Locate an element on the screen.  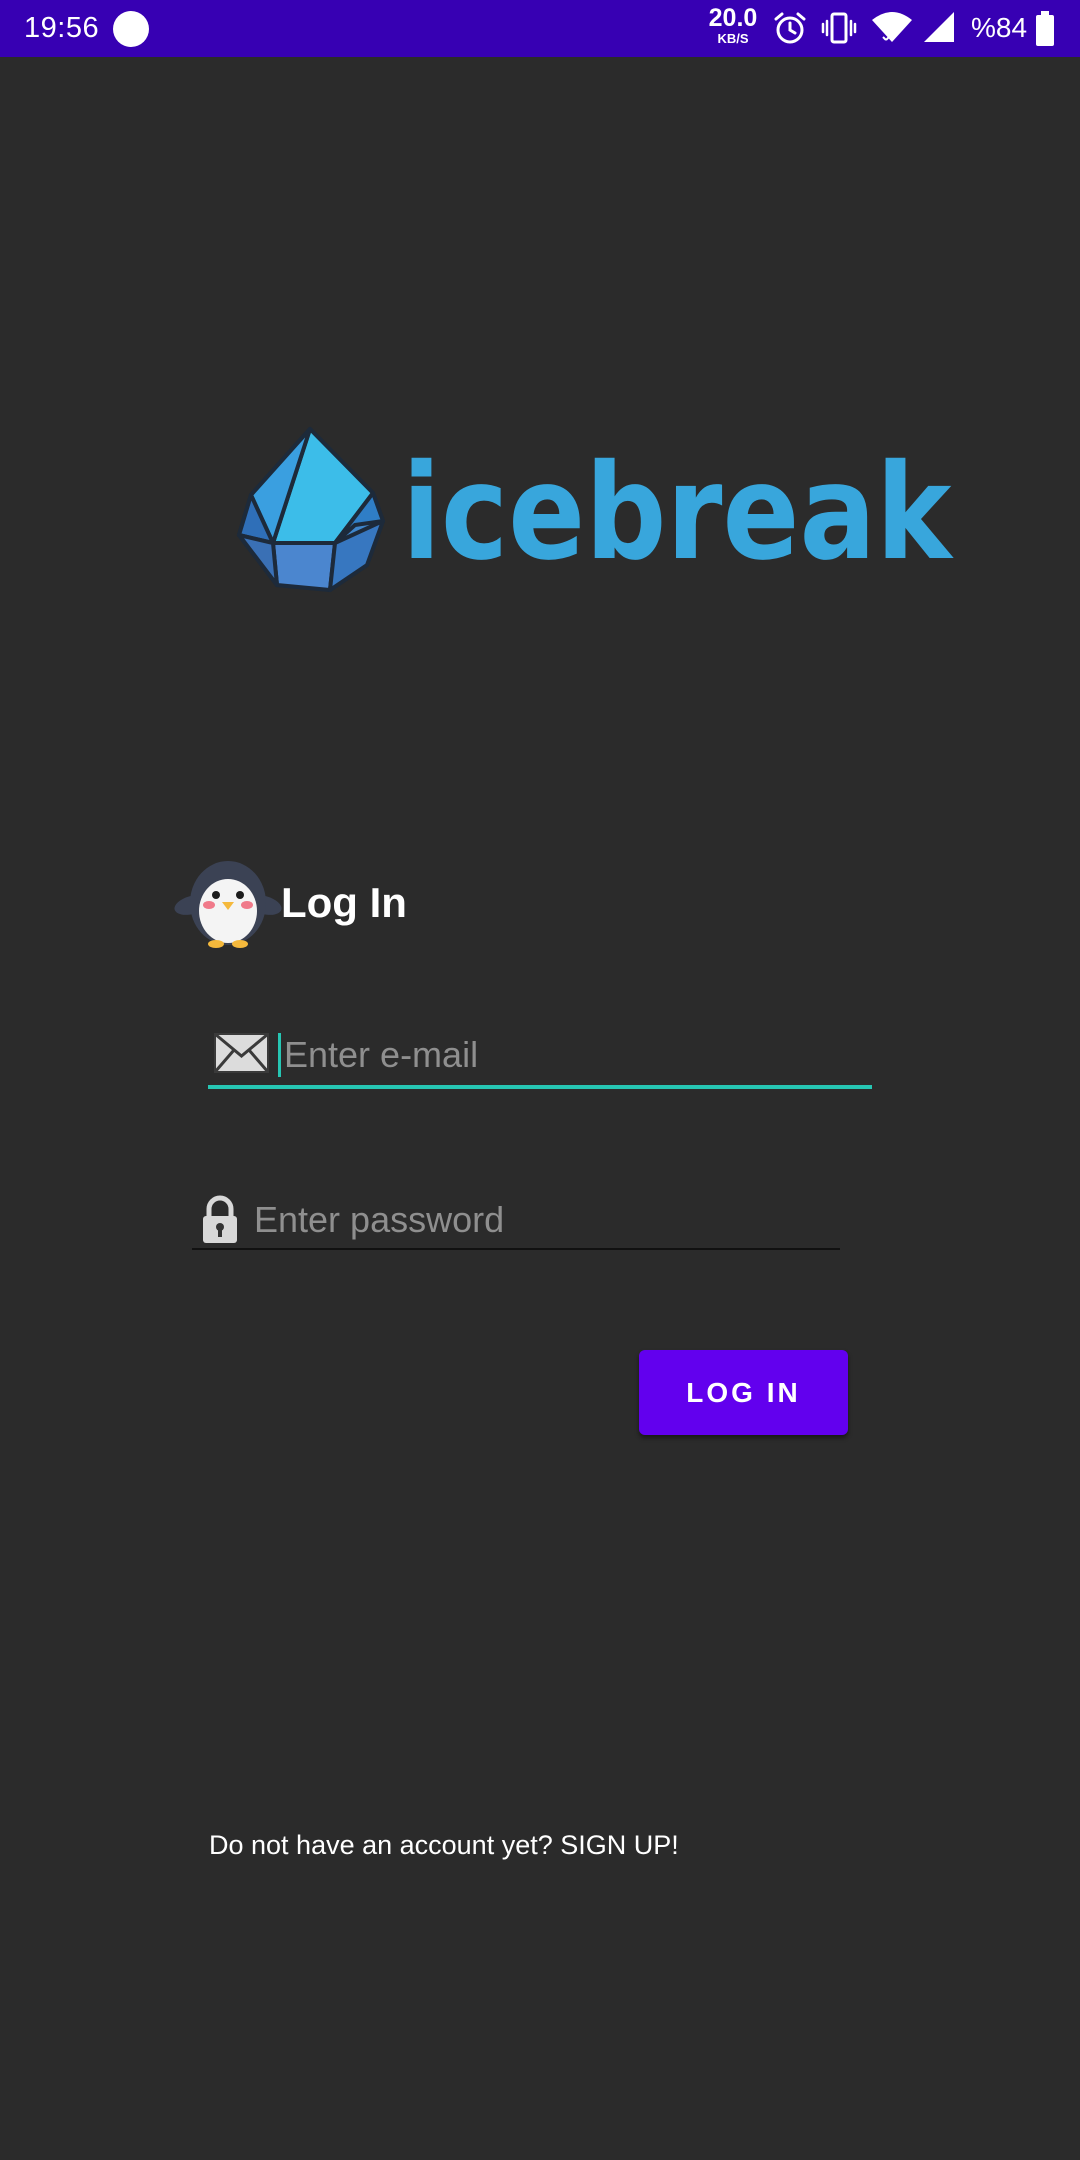
email-input is located at coordinates (576, 1055).